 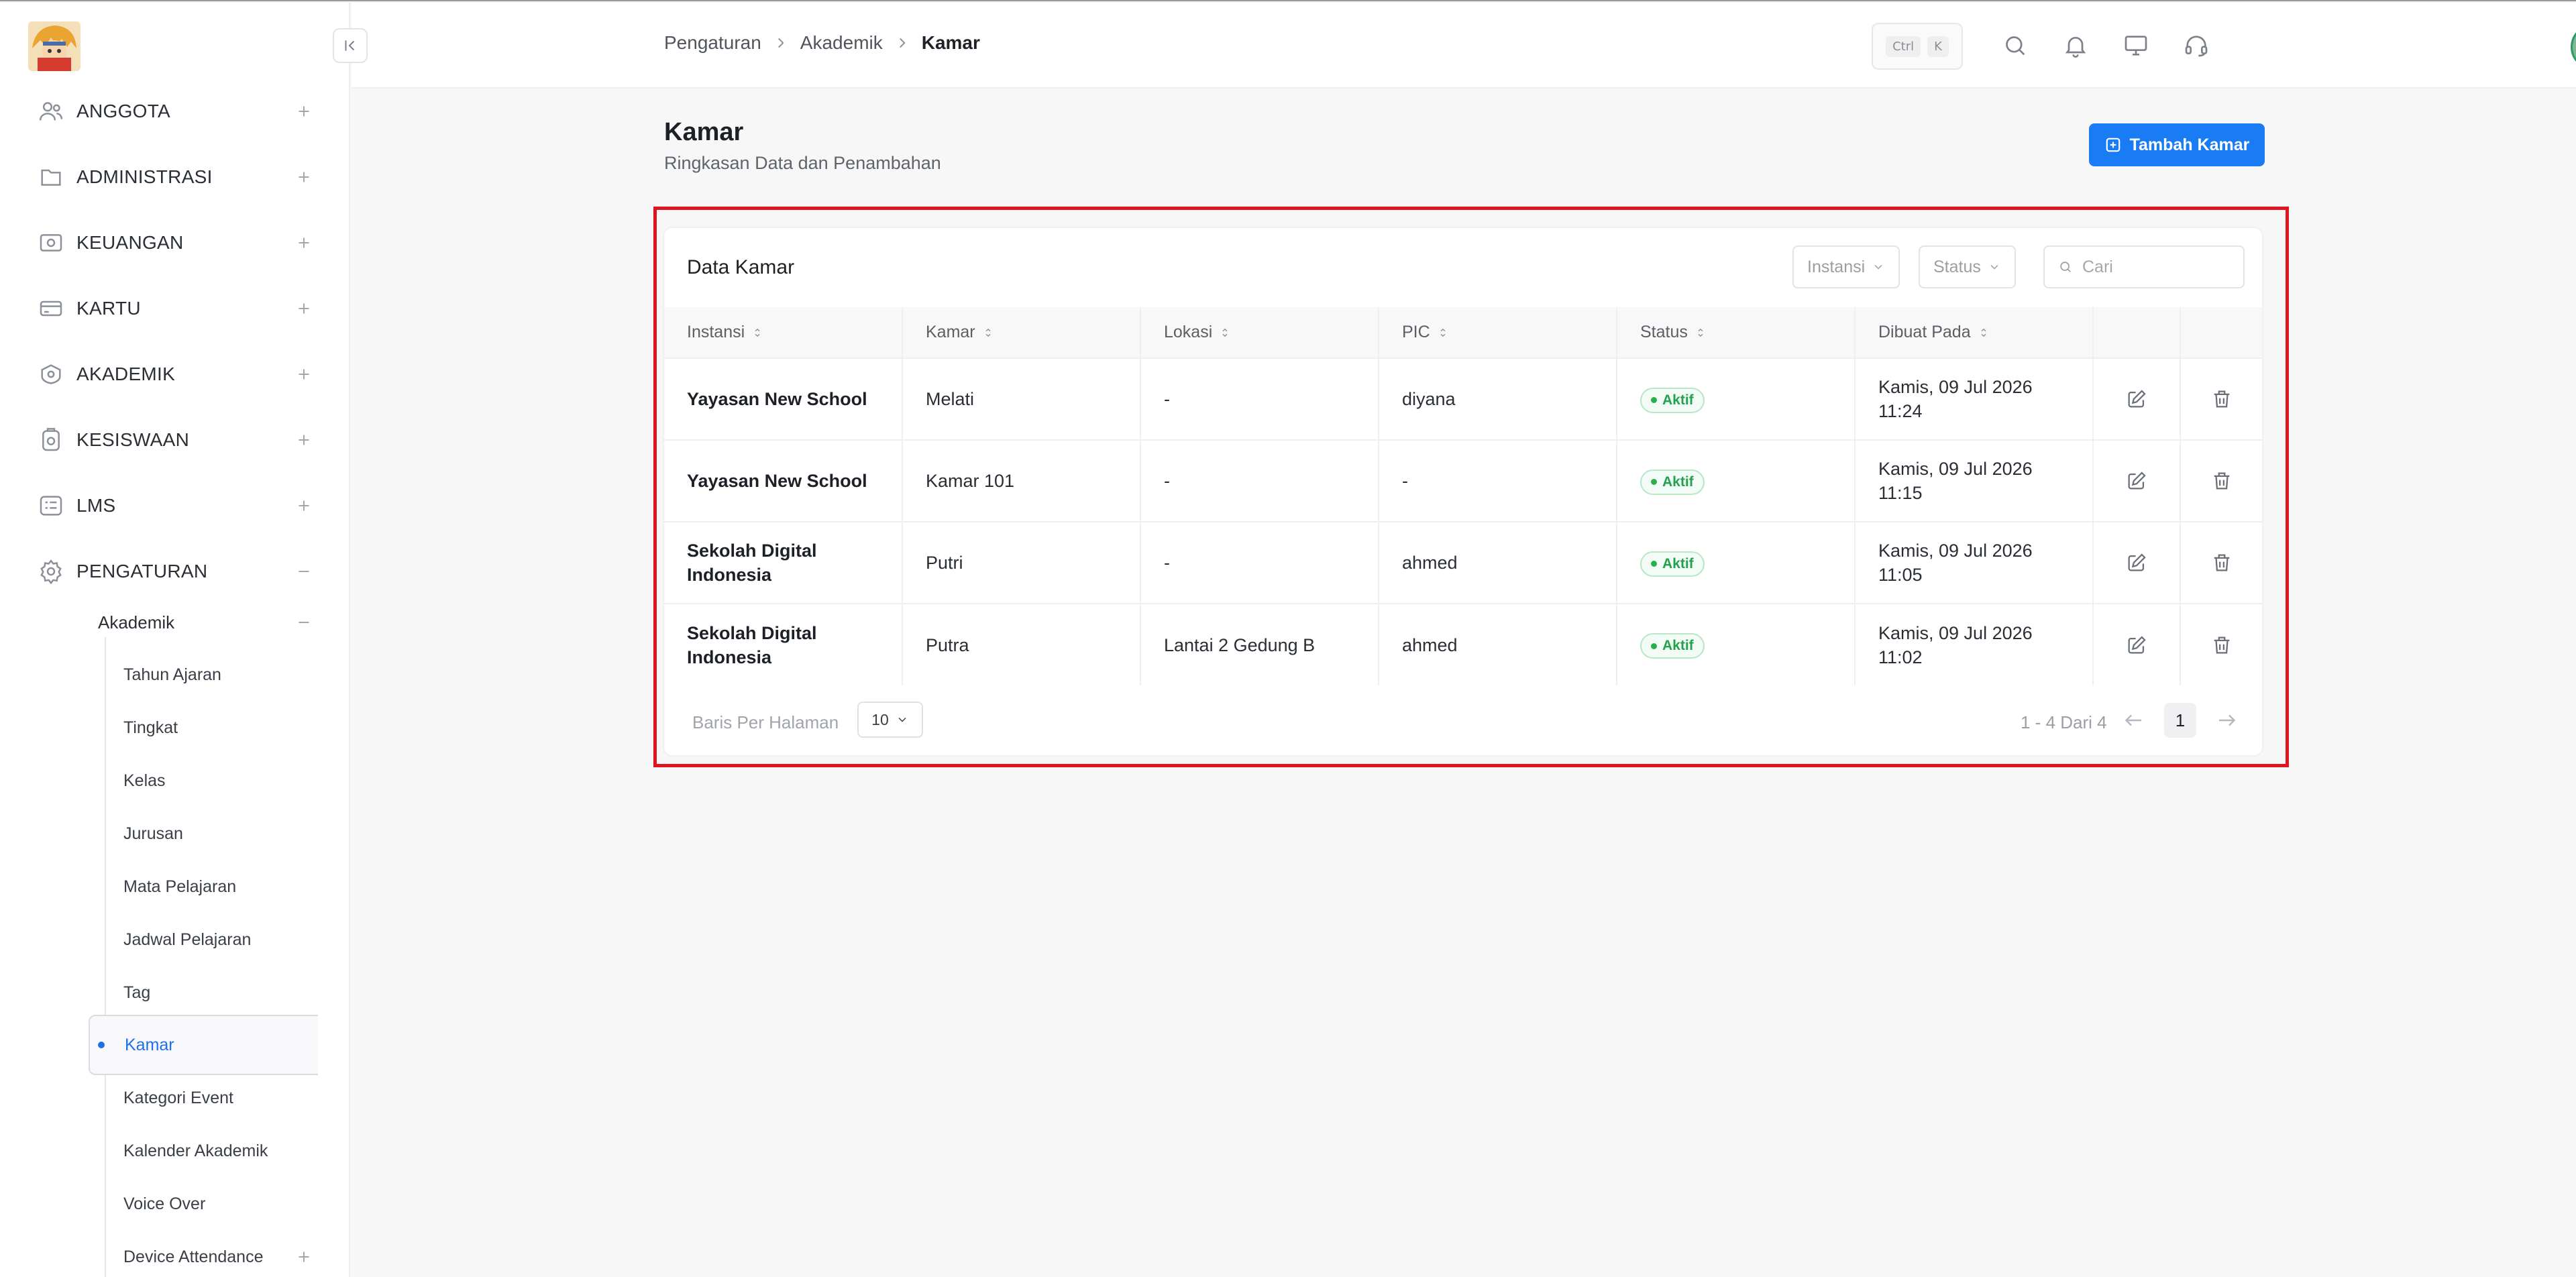 I want to click on chevron-right-icon, so click(x=902, y=43).